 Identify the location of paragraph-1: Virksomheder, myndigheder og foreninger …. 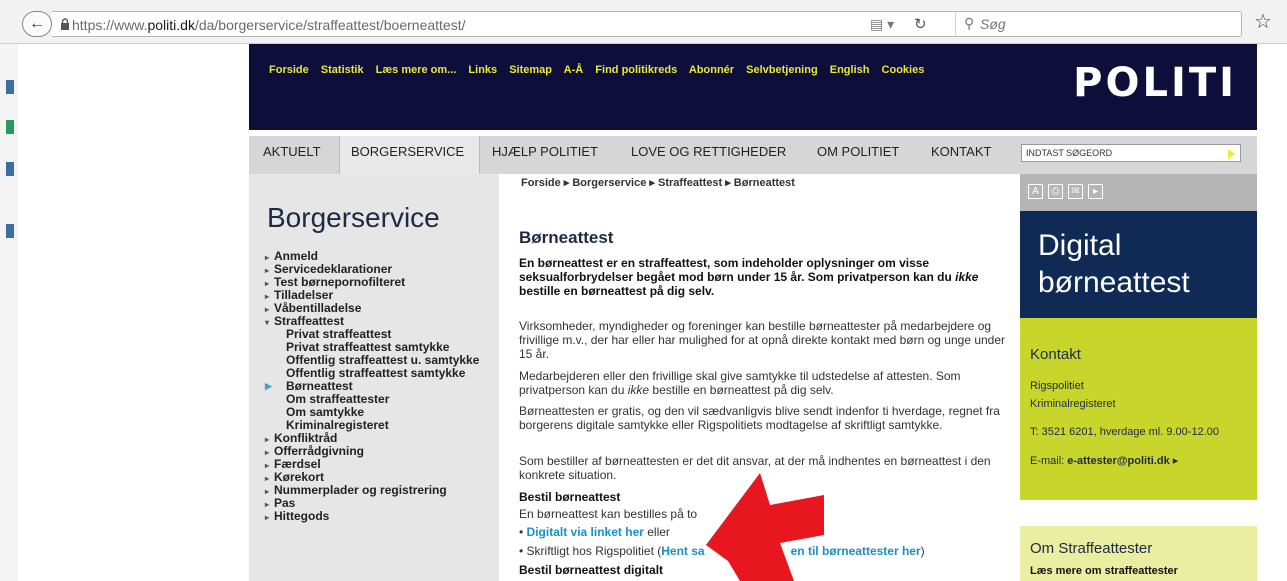
(762, 340).